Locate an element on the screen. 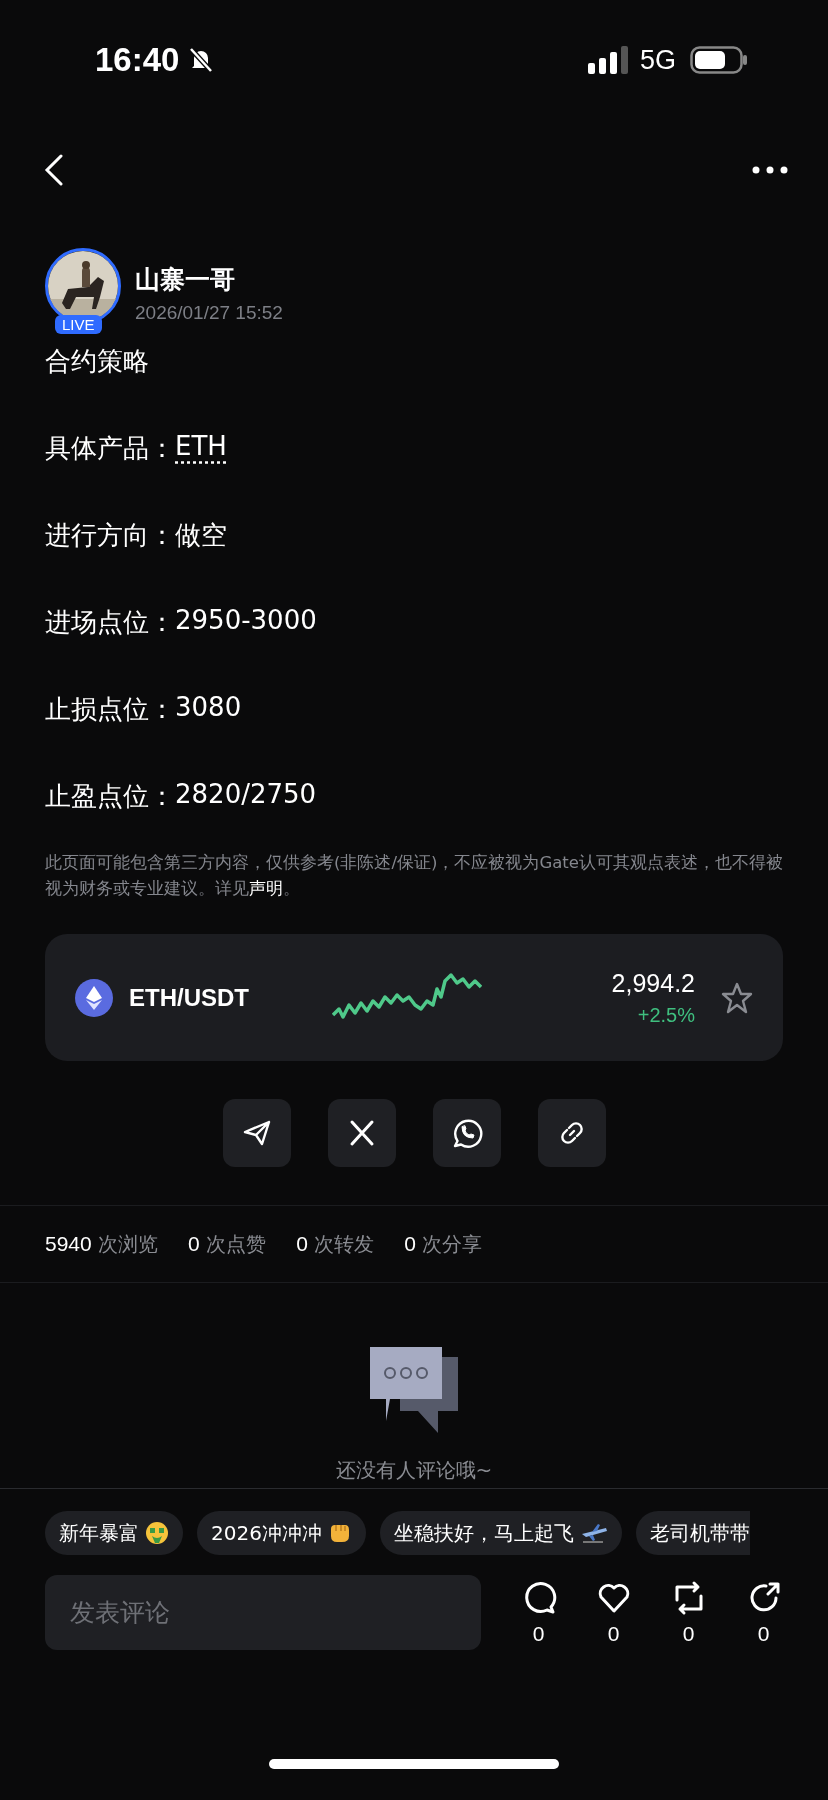 Image resolution: width=828 pixels, height=1800 pixels. quick-reply-chip: 坐稳扶好，马上起飞 is located at coordinates (500, 1533).